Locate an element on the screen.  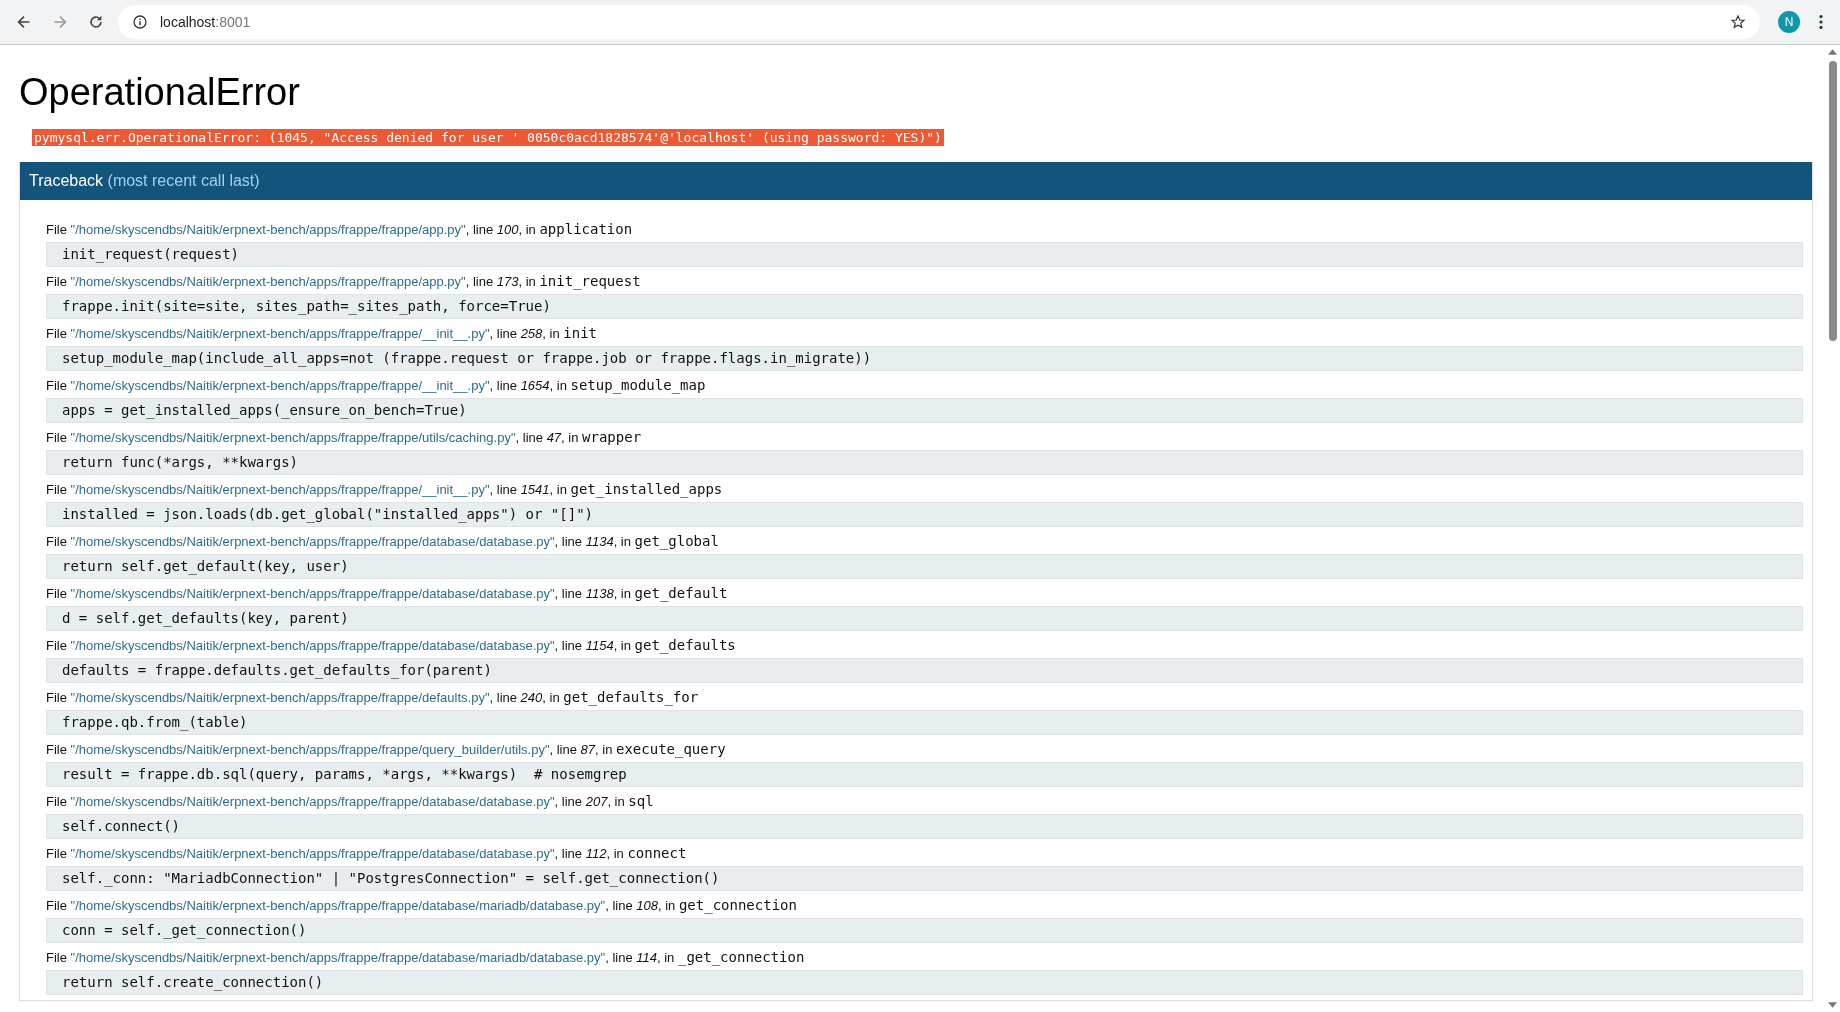
menu-icon is located at coordinates (1821, 22).